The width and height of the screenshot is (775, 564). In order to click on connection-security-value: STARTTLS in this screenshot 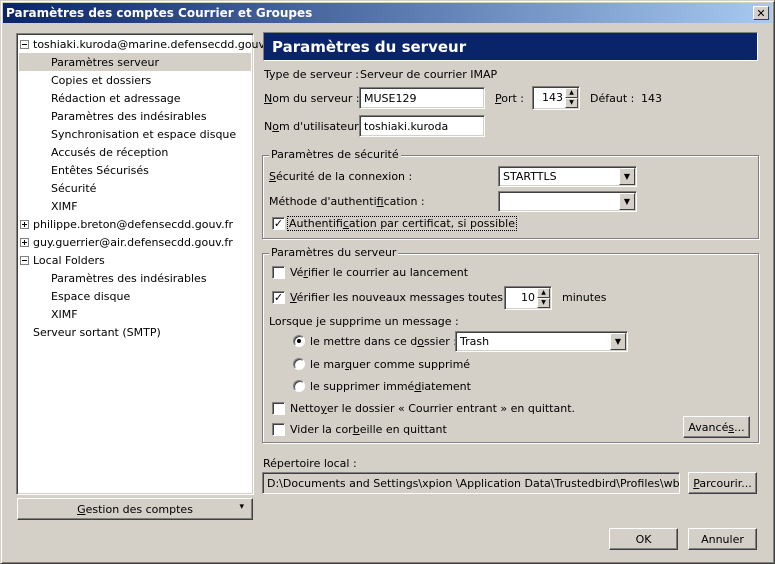, I will do `click(530, 176)`.